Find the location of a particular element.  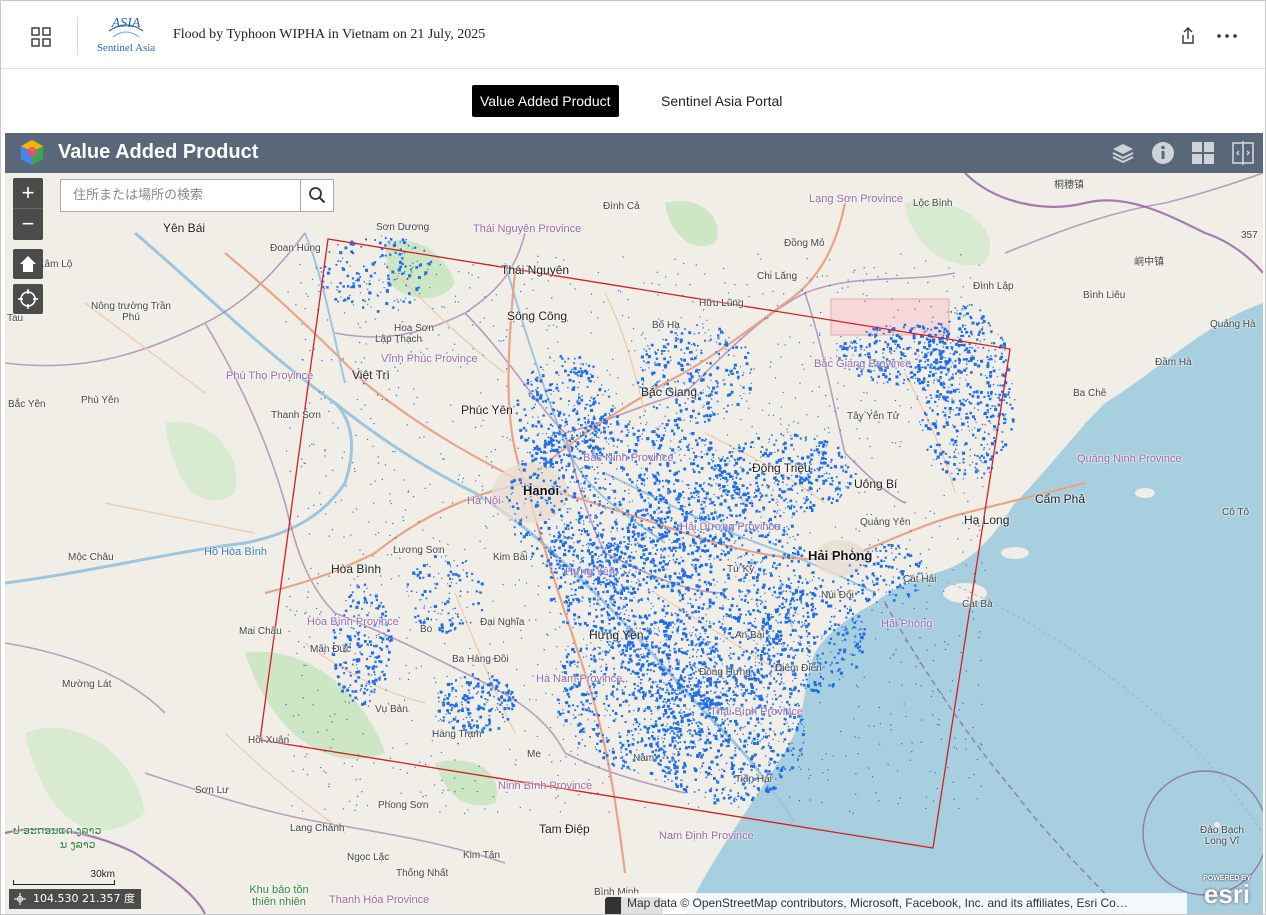

app-launcher-button is located at coordinates (41, 37).